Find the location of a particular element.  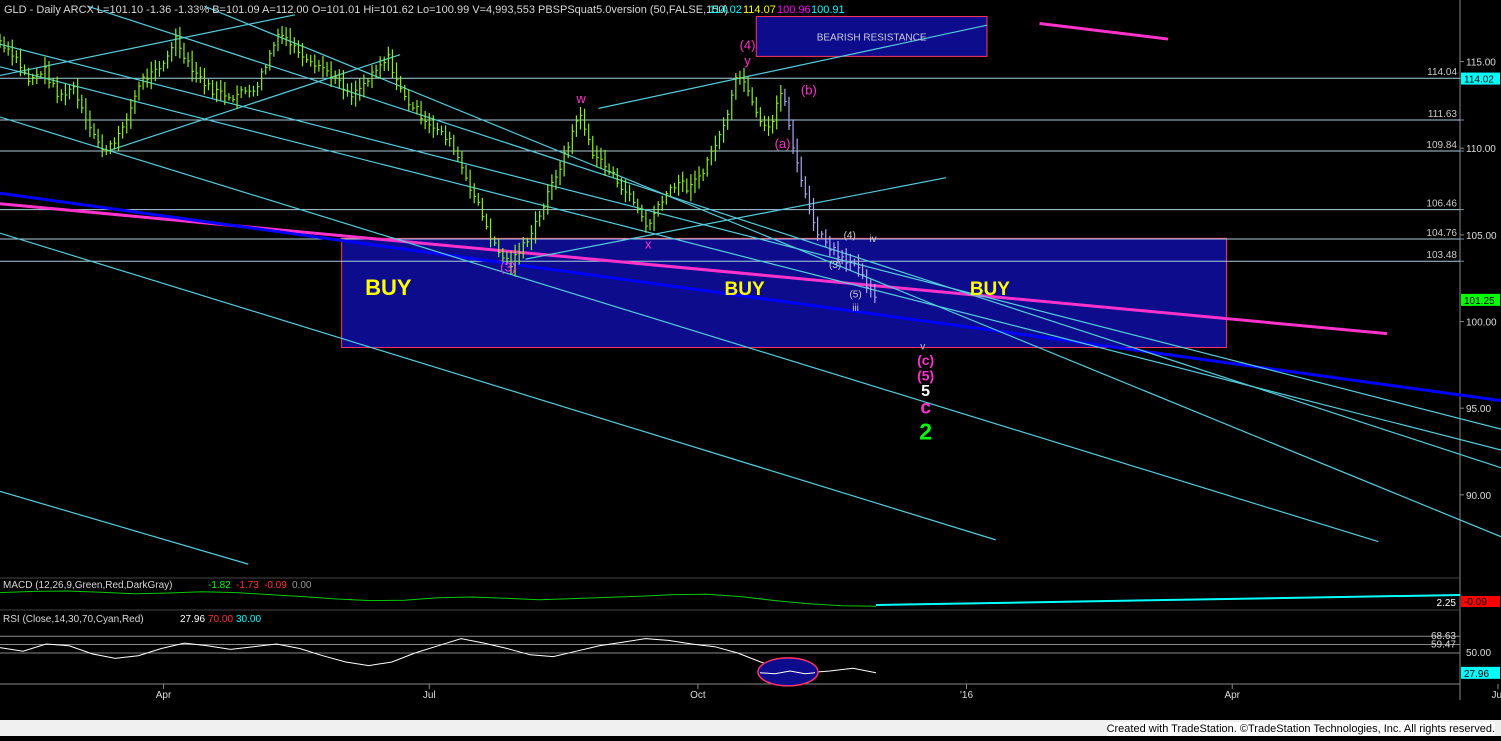

price-tick-label: 95.00 is located at coordinates (1478, 409).